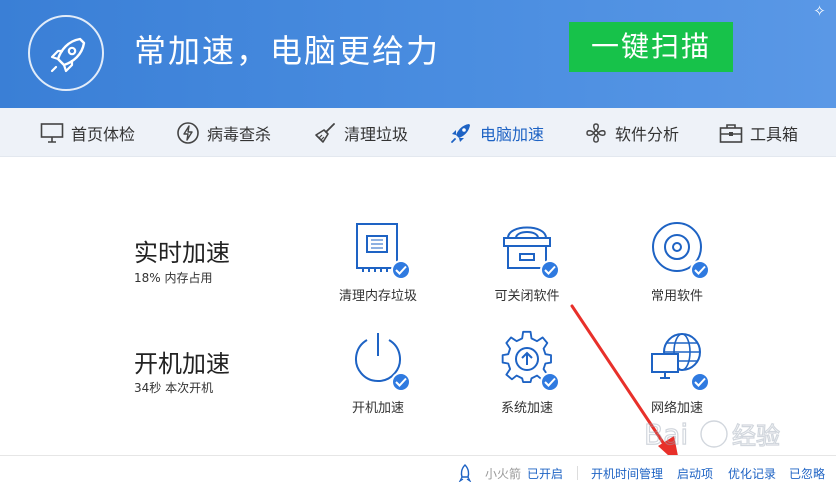 Image resolution: width=836 pixels, height=488 pixels. I want to click on tab-toolbox: 工具箱, so click(758, 132).